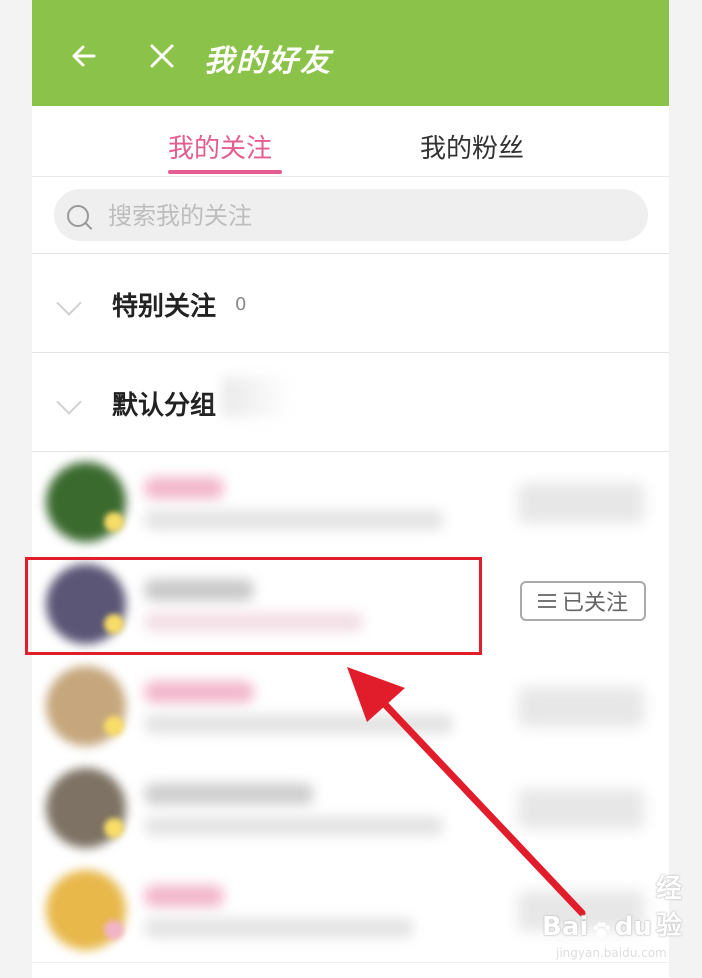 Image resolution: width=702 pixels, height=978 pixels. I want to click on search-input, so click(358, 216).